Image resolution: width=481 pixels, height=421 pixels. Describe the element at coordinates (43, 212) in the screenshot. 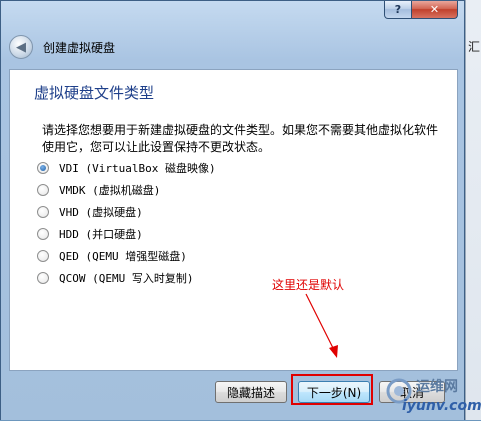

I see `radio-vhd` at that location.